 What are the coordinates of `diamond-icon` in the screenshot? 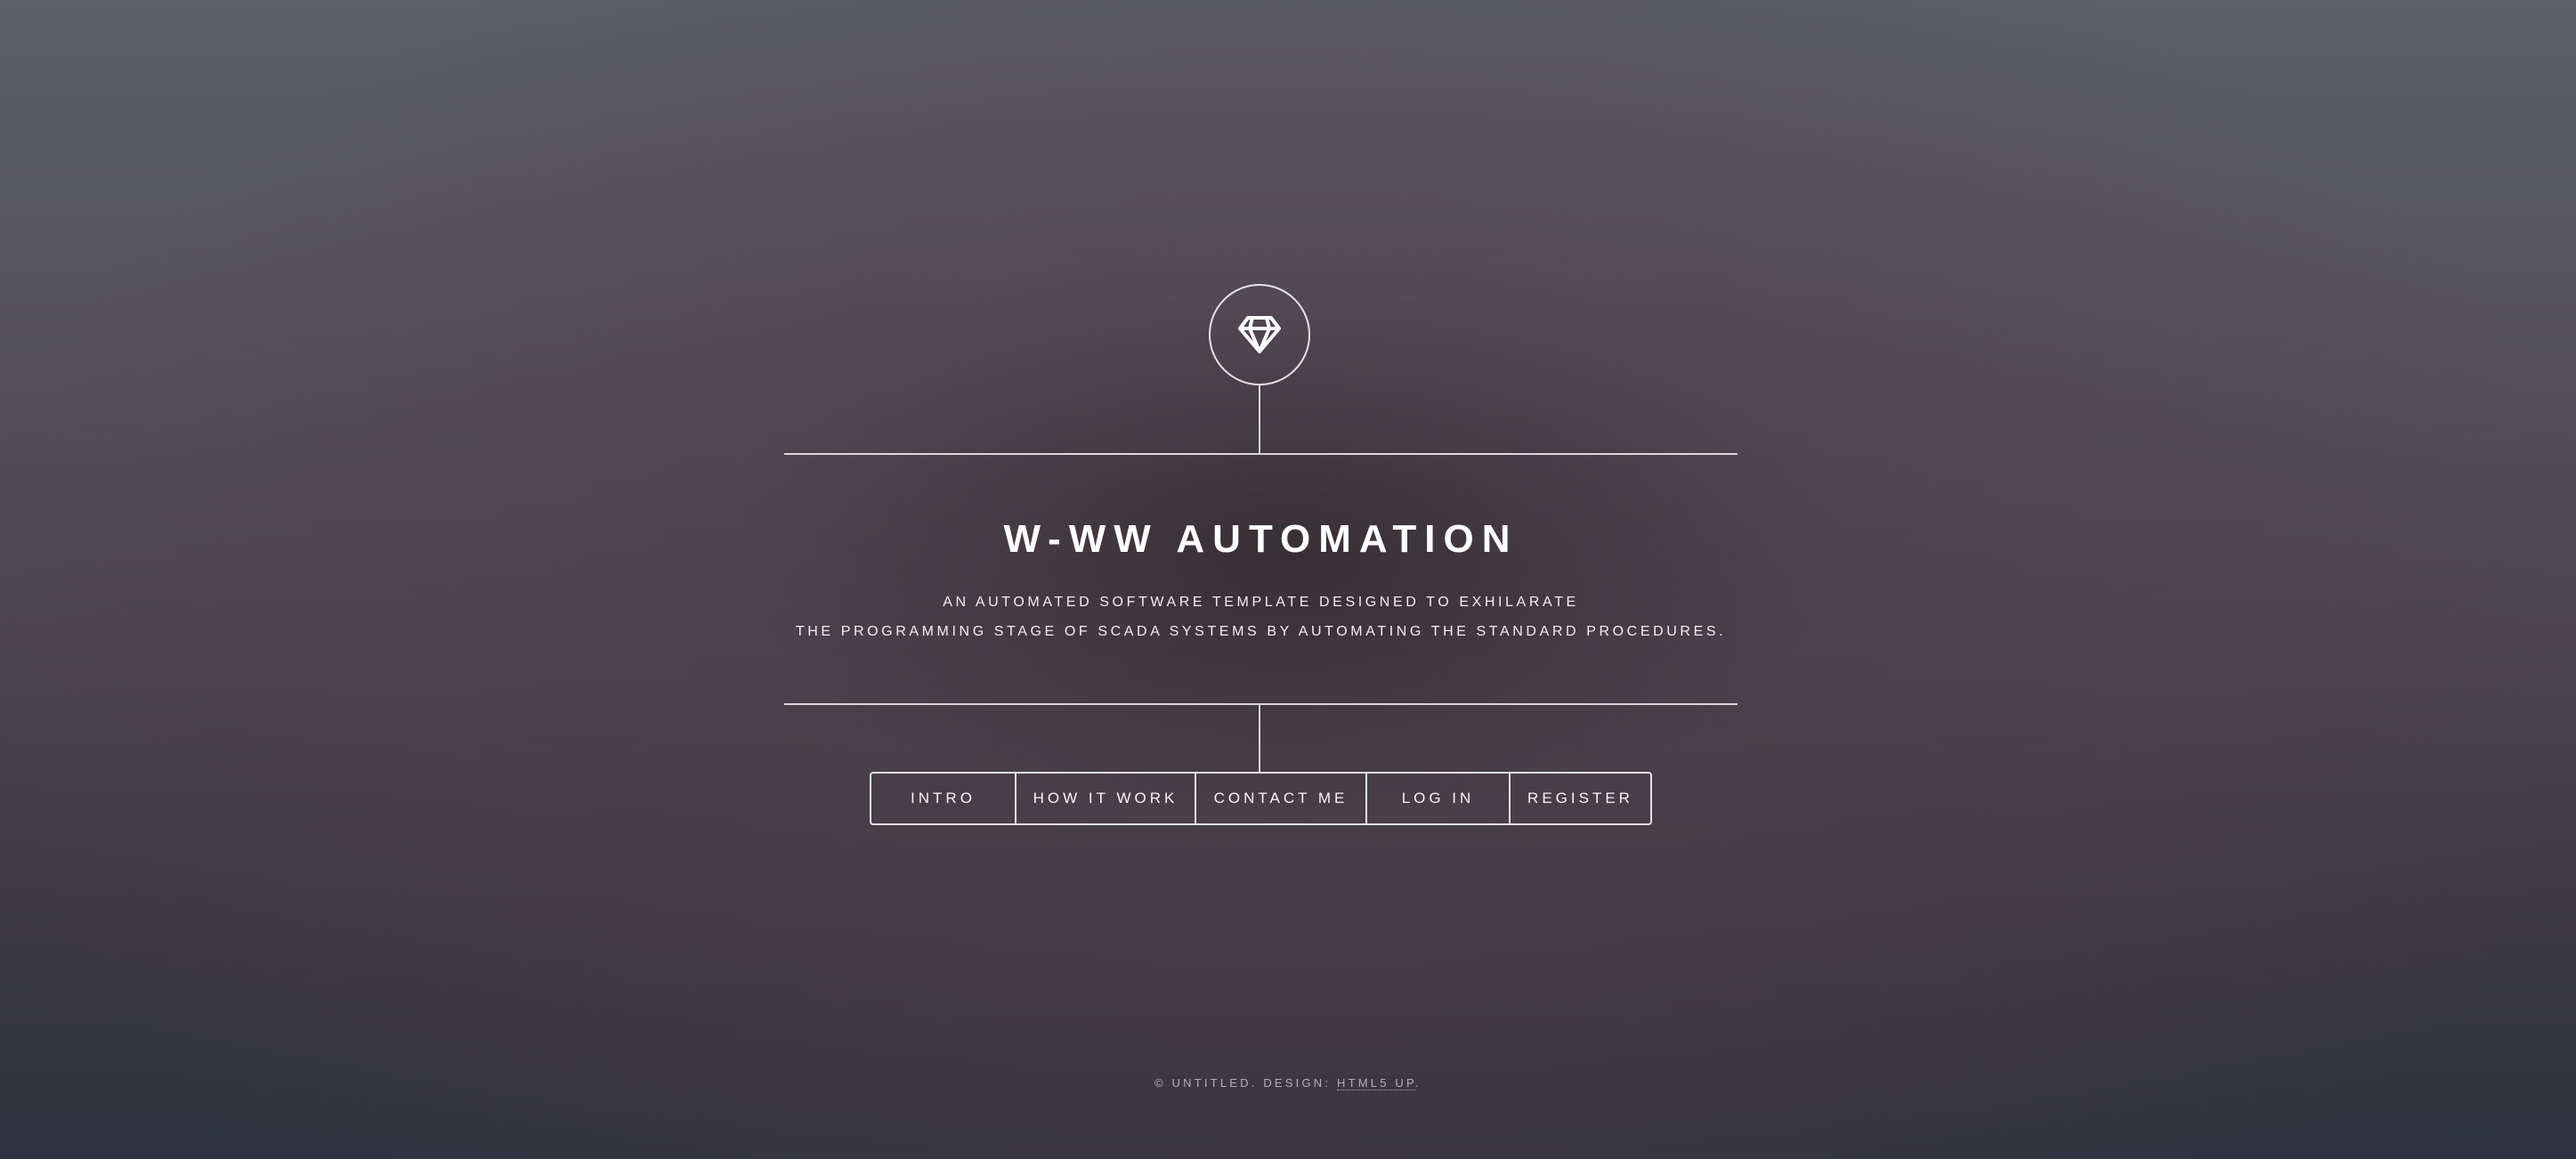 It's located at (1260, 334).